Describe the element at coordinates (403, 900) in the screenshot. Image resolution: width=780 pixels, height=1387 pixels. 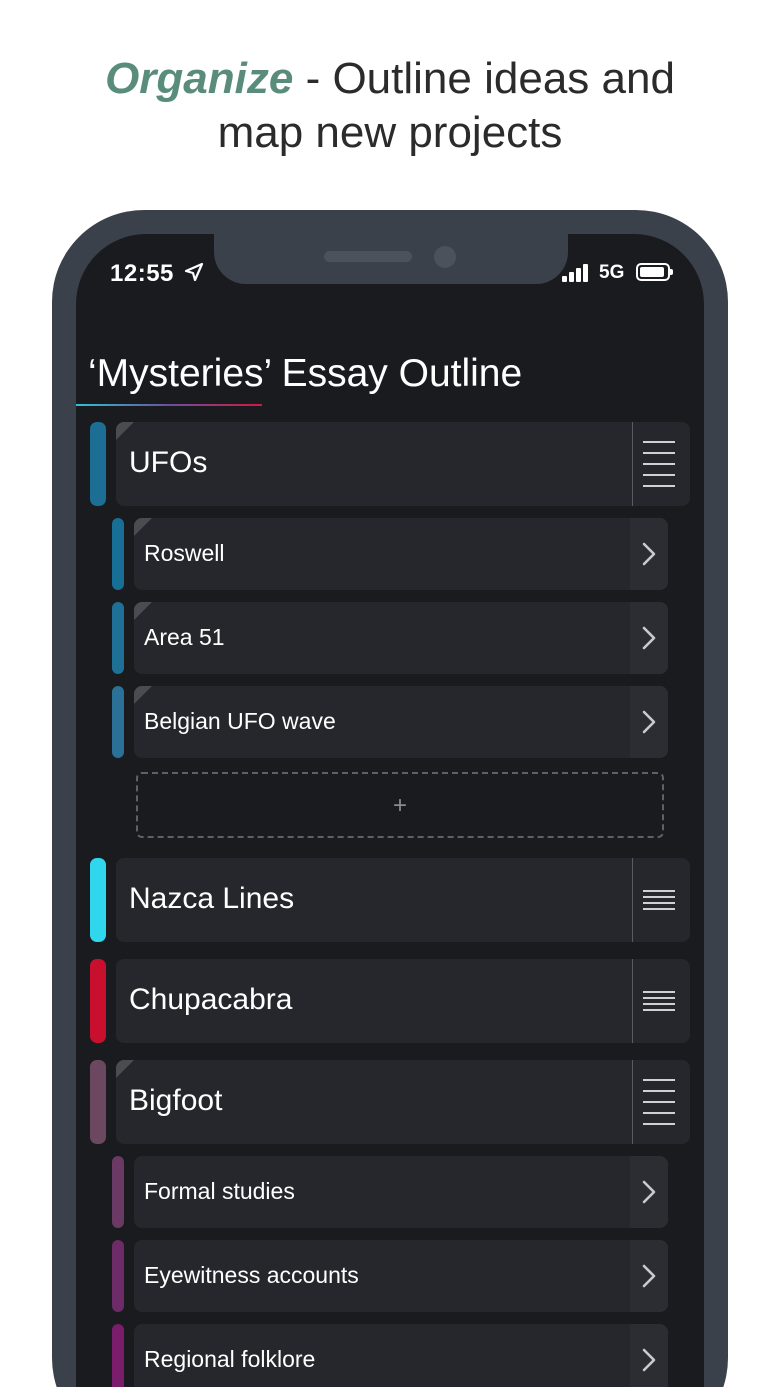
I see `section-card: Nazca Lines` at that location.